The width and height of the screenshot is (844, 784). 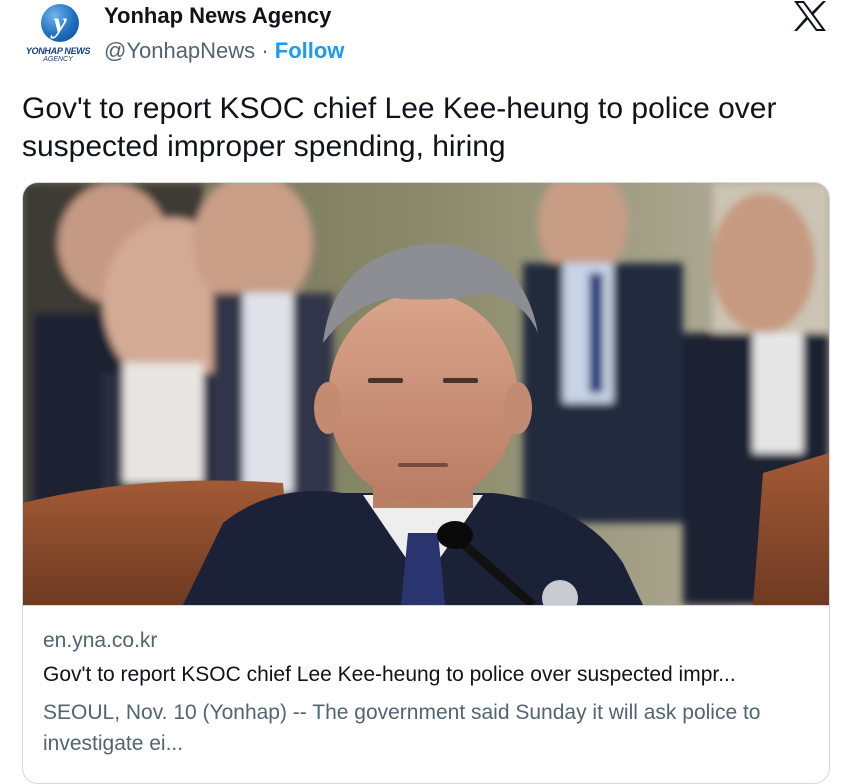 I want to click on avatar-brand-text: YONHAP NEWS, so click(x=58, y=51).